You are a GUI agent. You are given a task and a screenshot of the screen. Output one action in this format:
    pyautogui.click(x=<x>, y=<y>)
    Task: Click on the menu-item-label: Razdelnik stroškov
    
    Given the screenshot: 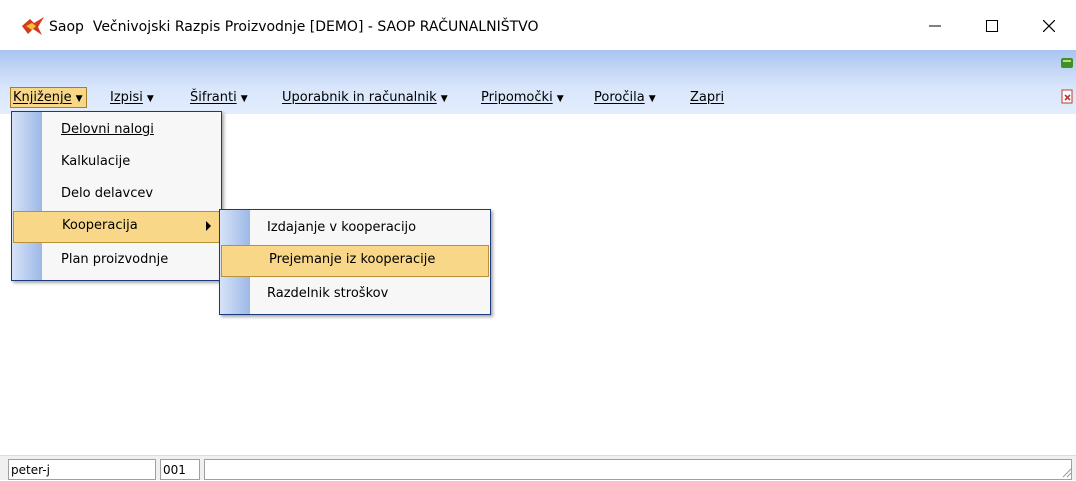 What is the action you would take?
    pyautogui.click(x=328, y=293)
    